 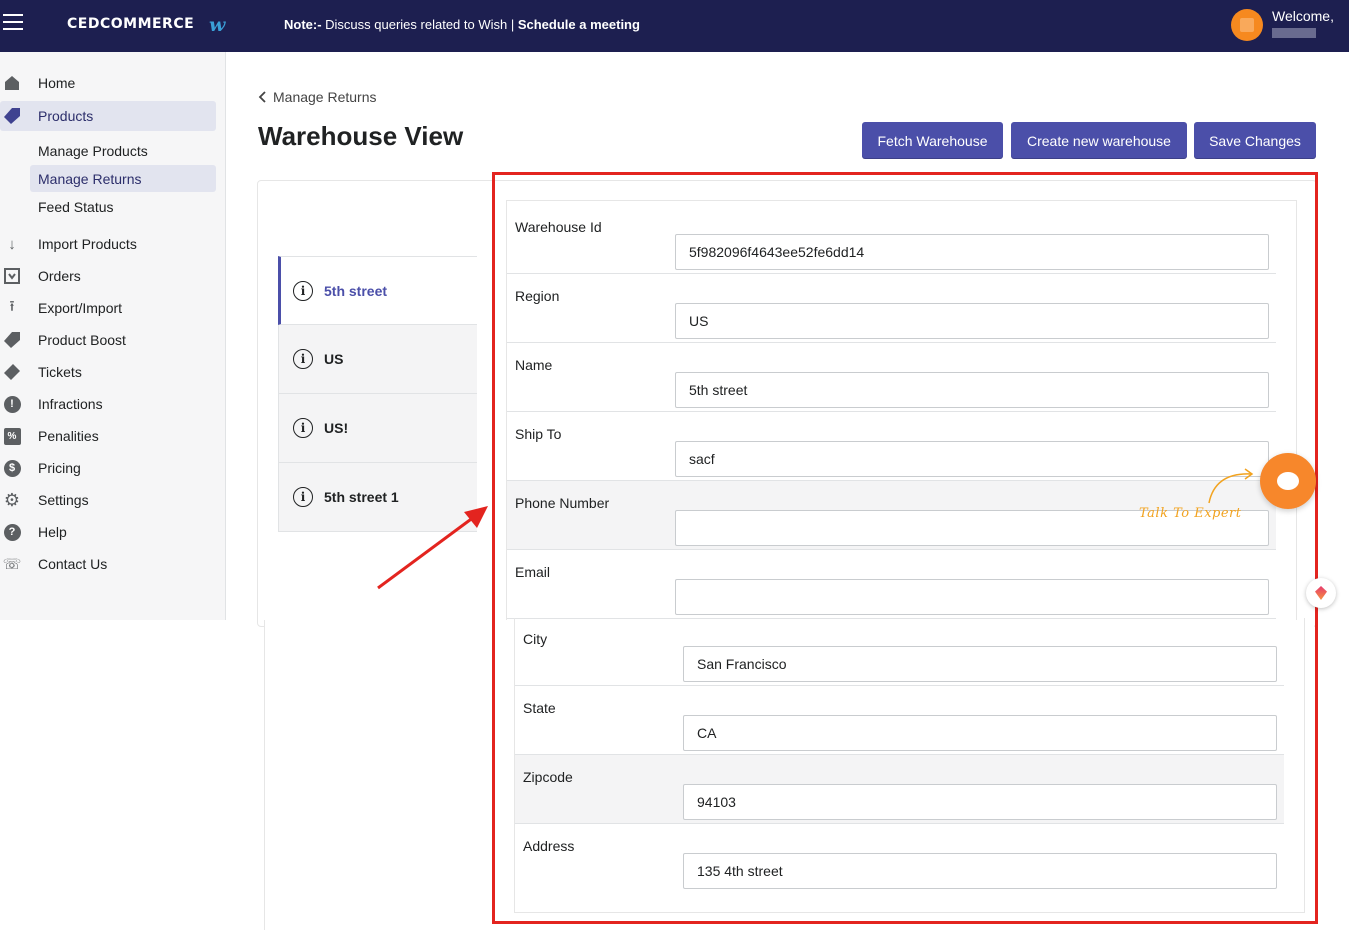 I want to click on annotation-arrow-icon, so click(x=432, y=548).